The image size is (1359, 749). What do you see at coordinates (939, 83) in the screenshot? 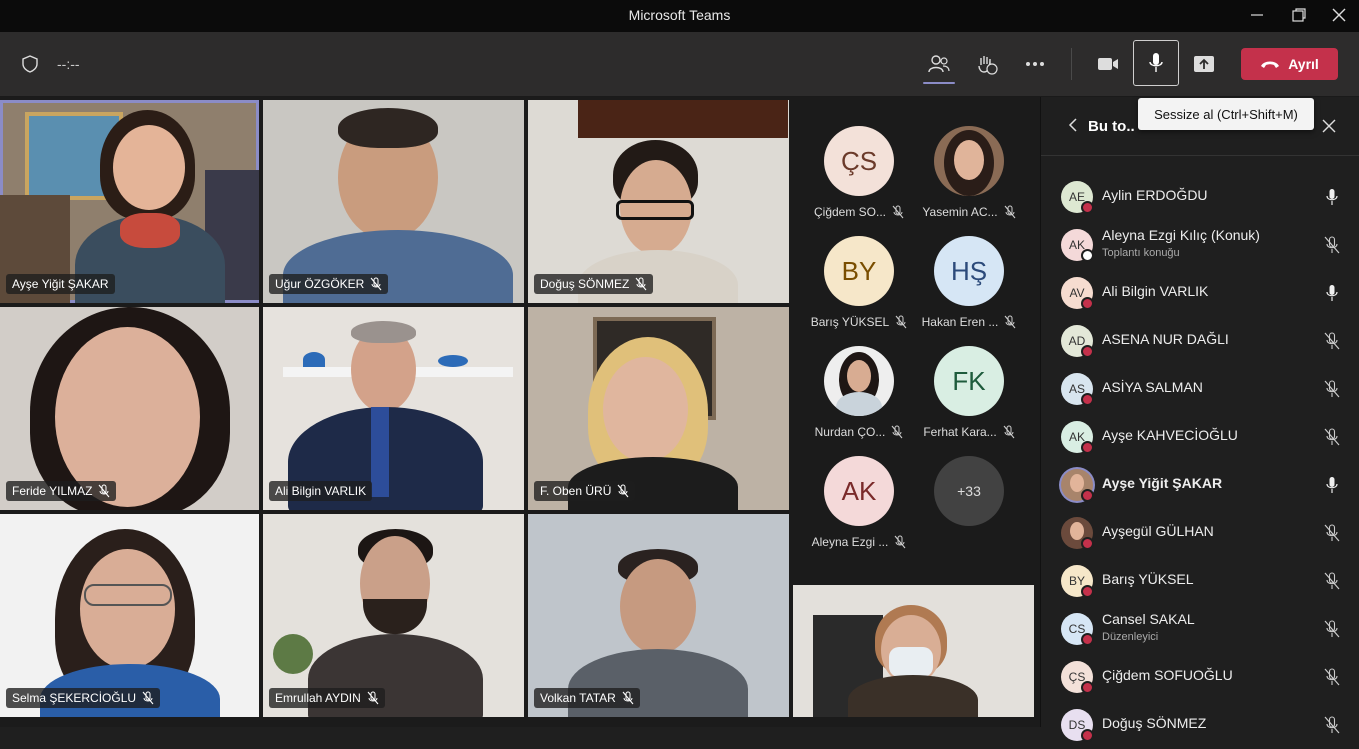
I see `active-indicator` at bounding box center [939, 83].